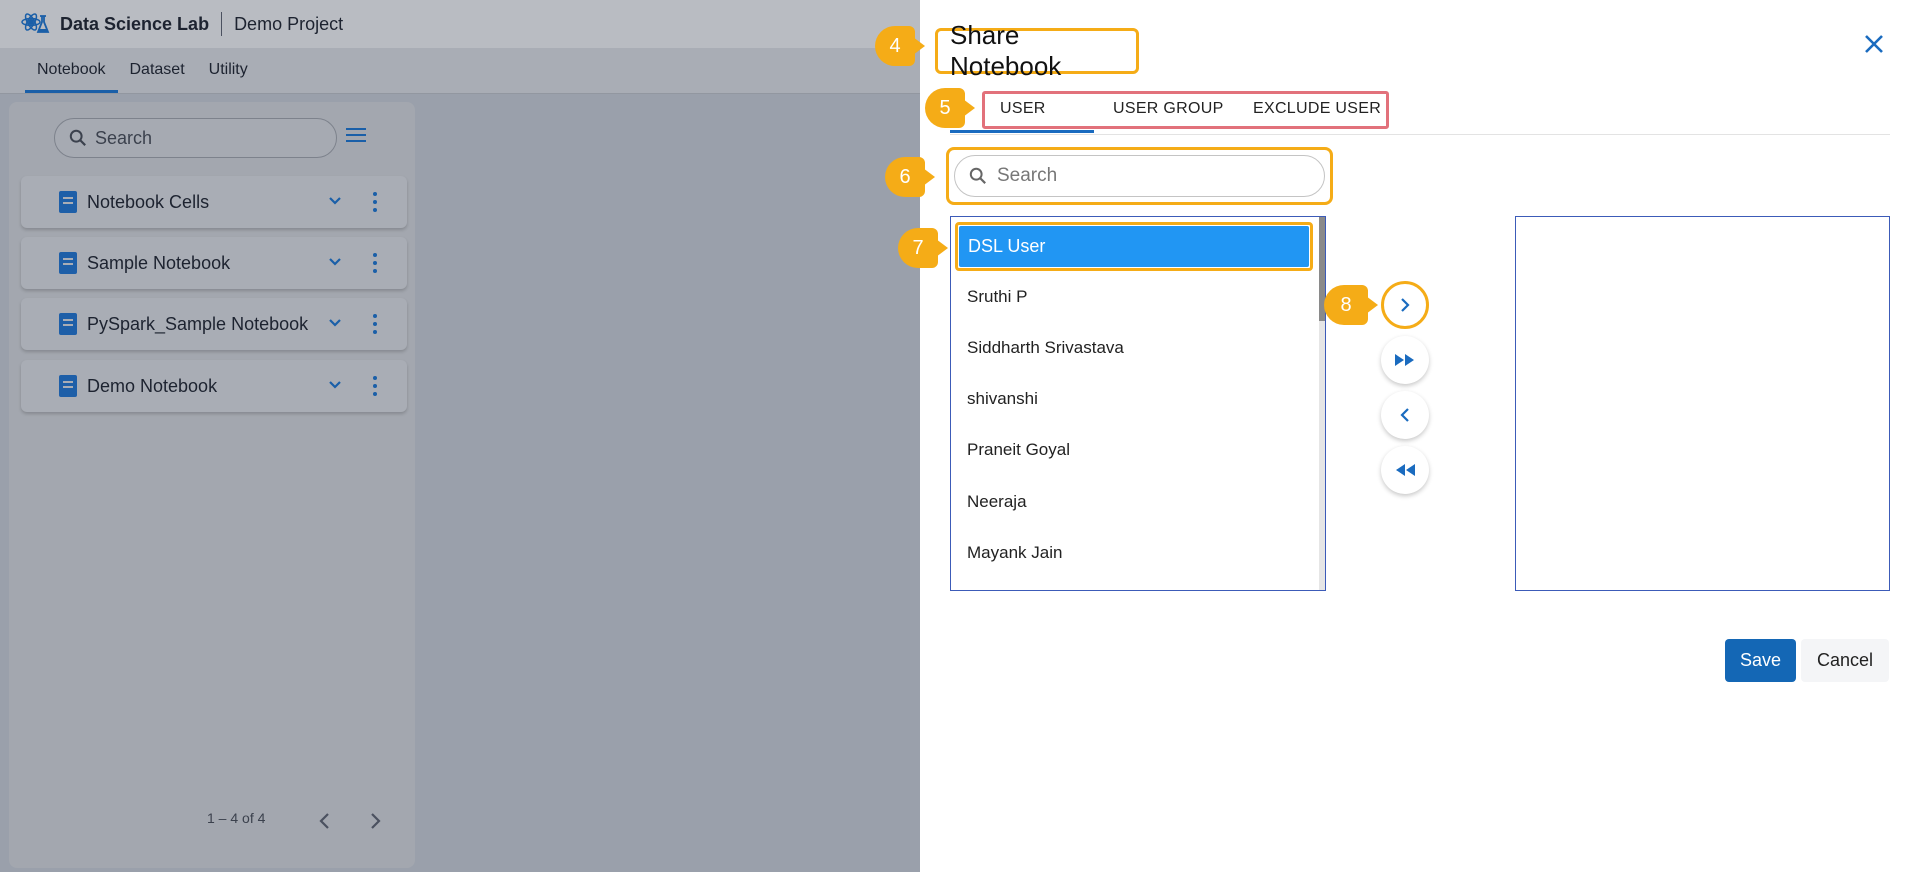 The height and width of the screenshot is (872, 1919). What do you see at coordinates (1002, 399) in the screenshot?
I see `list-item: shivanshi` at bounding box center [1002, 399].